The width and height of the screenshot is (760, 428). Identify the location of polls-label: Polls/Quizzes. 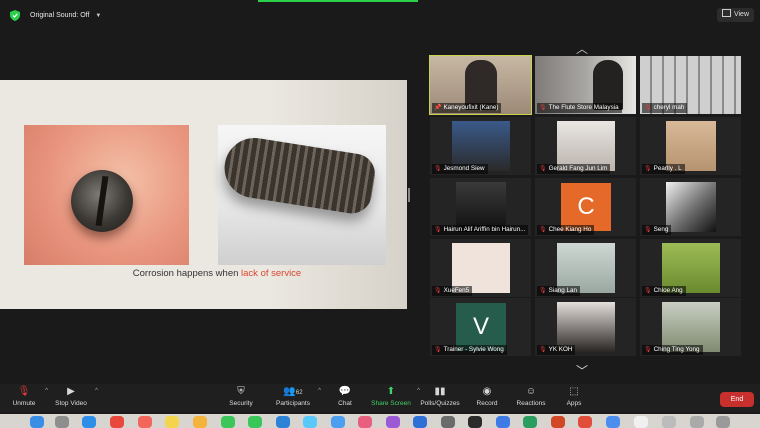
(440, 403).